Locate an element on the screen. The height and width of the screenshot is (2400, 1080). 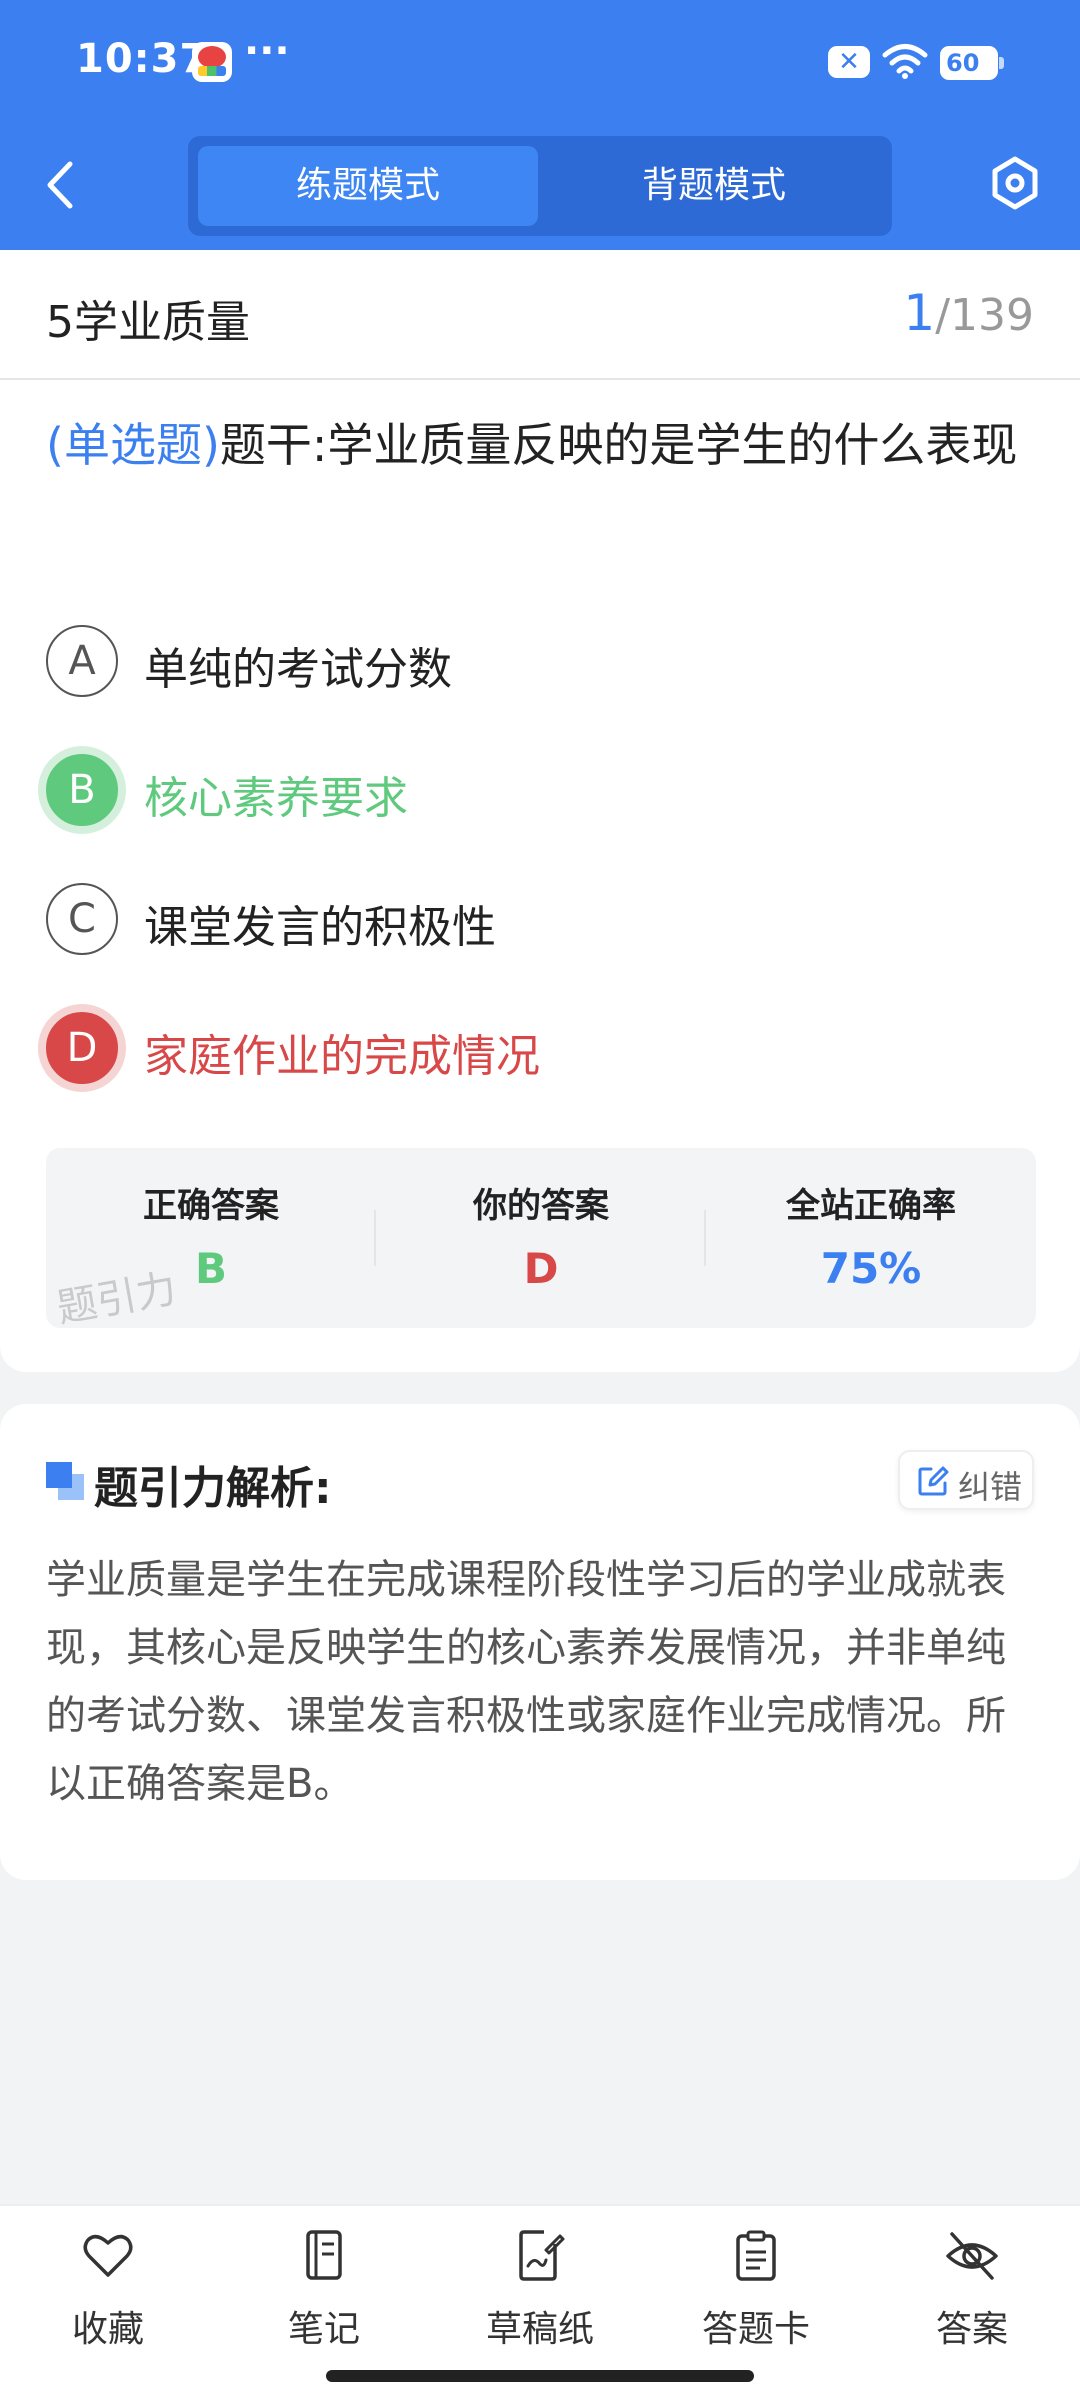
report-error-button: 纠错 is located at coordinates (966, 1480).